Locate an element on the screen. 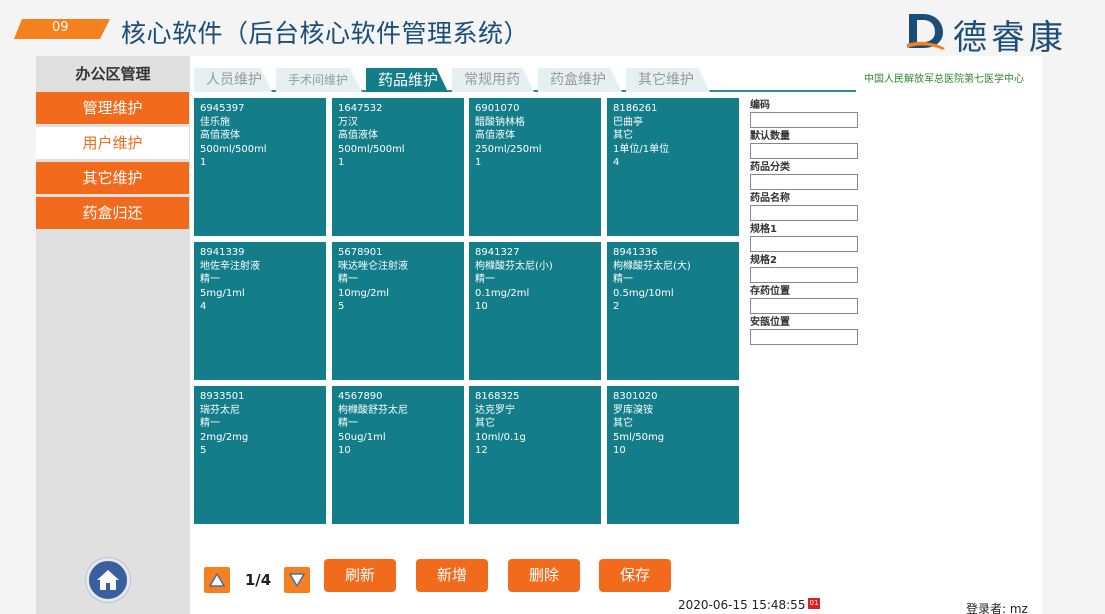 This screenshot has height=614, width=1105. current-datetime: 2020-06-15 15:48:55 is located at coordinates (742, 605).